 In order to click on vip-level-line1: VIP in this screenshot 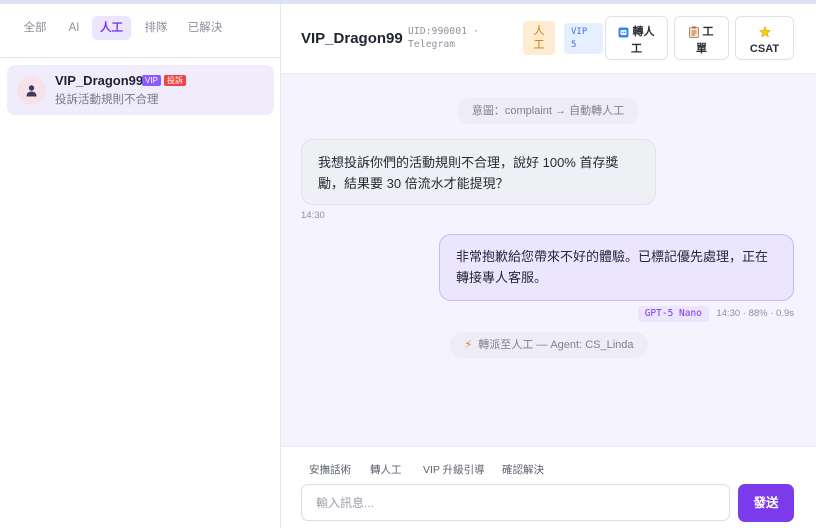, I will do `click(579, 32)`.